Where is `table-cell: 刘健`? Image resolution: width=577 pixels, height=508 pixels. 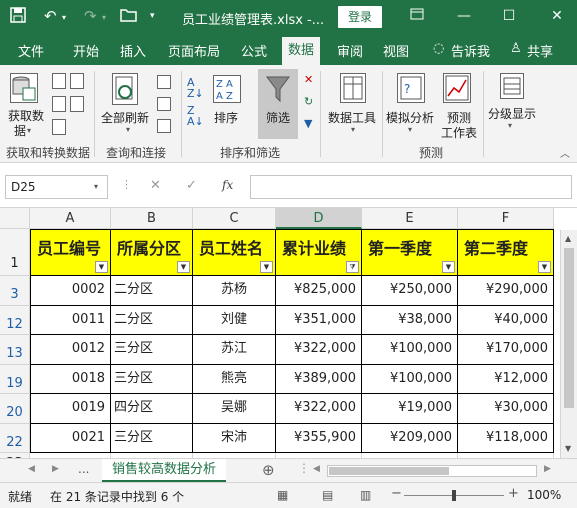
table-cell: 刘健 is located at coordinates (234, 320).